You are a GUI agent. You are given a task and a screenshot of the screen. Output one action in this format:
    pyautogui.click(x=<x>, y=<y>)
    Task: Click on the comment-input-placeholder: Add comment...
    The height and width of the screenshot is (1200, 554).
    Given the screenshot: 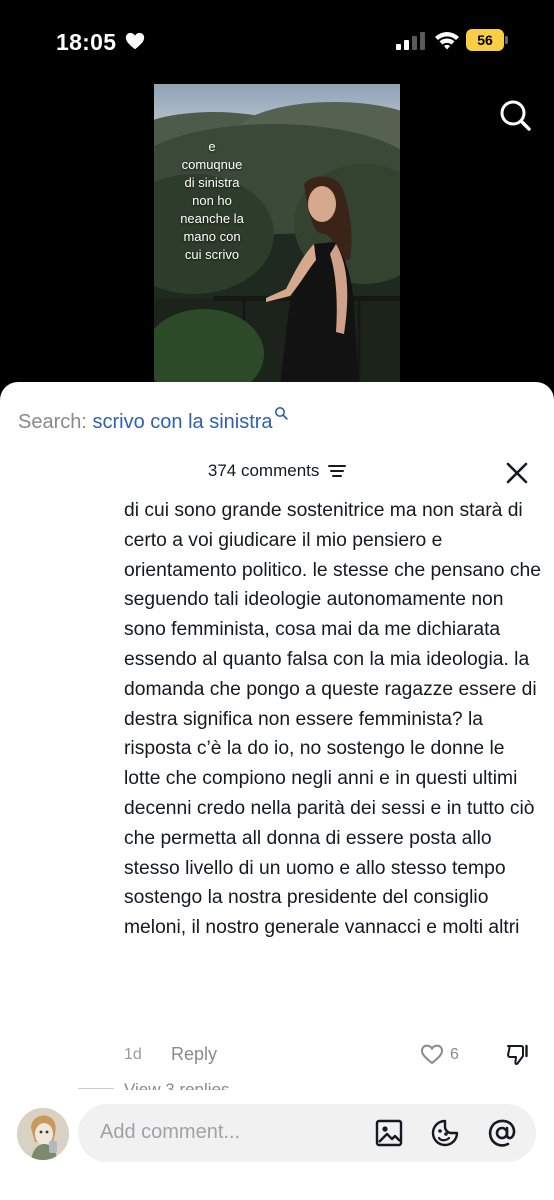 What is the action you would take?
    pyautogui.click(x=170, y=1132)
    